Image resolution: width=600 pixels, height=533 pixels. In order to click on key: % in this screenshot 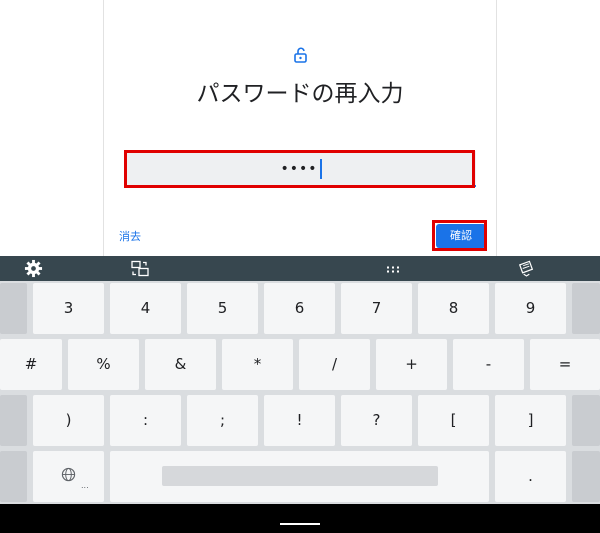, I will do `click(103, 364)`.